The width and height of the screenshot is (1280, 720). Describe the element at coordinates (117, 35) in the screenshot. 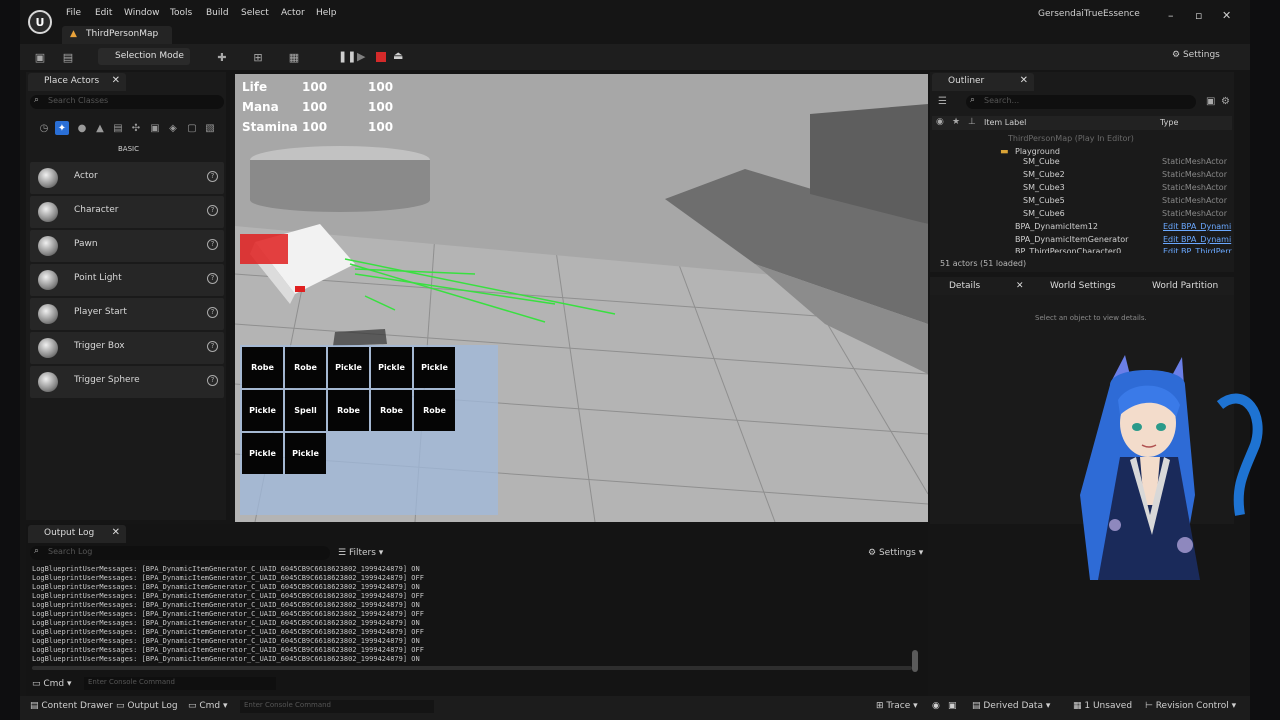

I see `level-tab: ▲ ThirdPersonMap` at that location.